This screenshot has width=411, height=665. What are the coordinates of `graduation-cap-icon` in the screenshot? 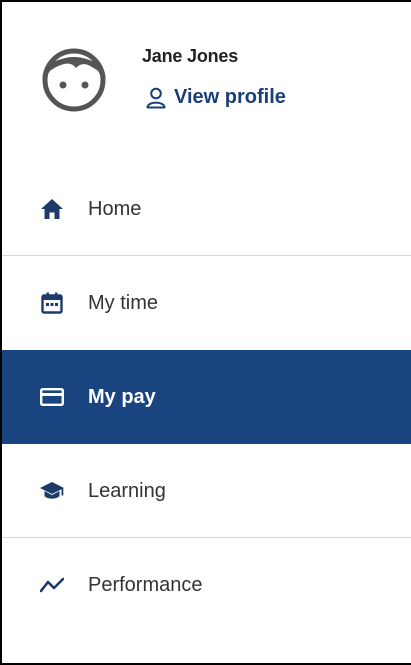 It's located at (52, 491).